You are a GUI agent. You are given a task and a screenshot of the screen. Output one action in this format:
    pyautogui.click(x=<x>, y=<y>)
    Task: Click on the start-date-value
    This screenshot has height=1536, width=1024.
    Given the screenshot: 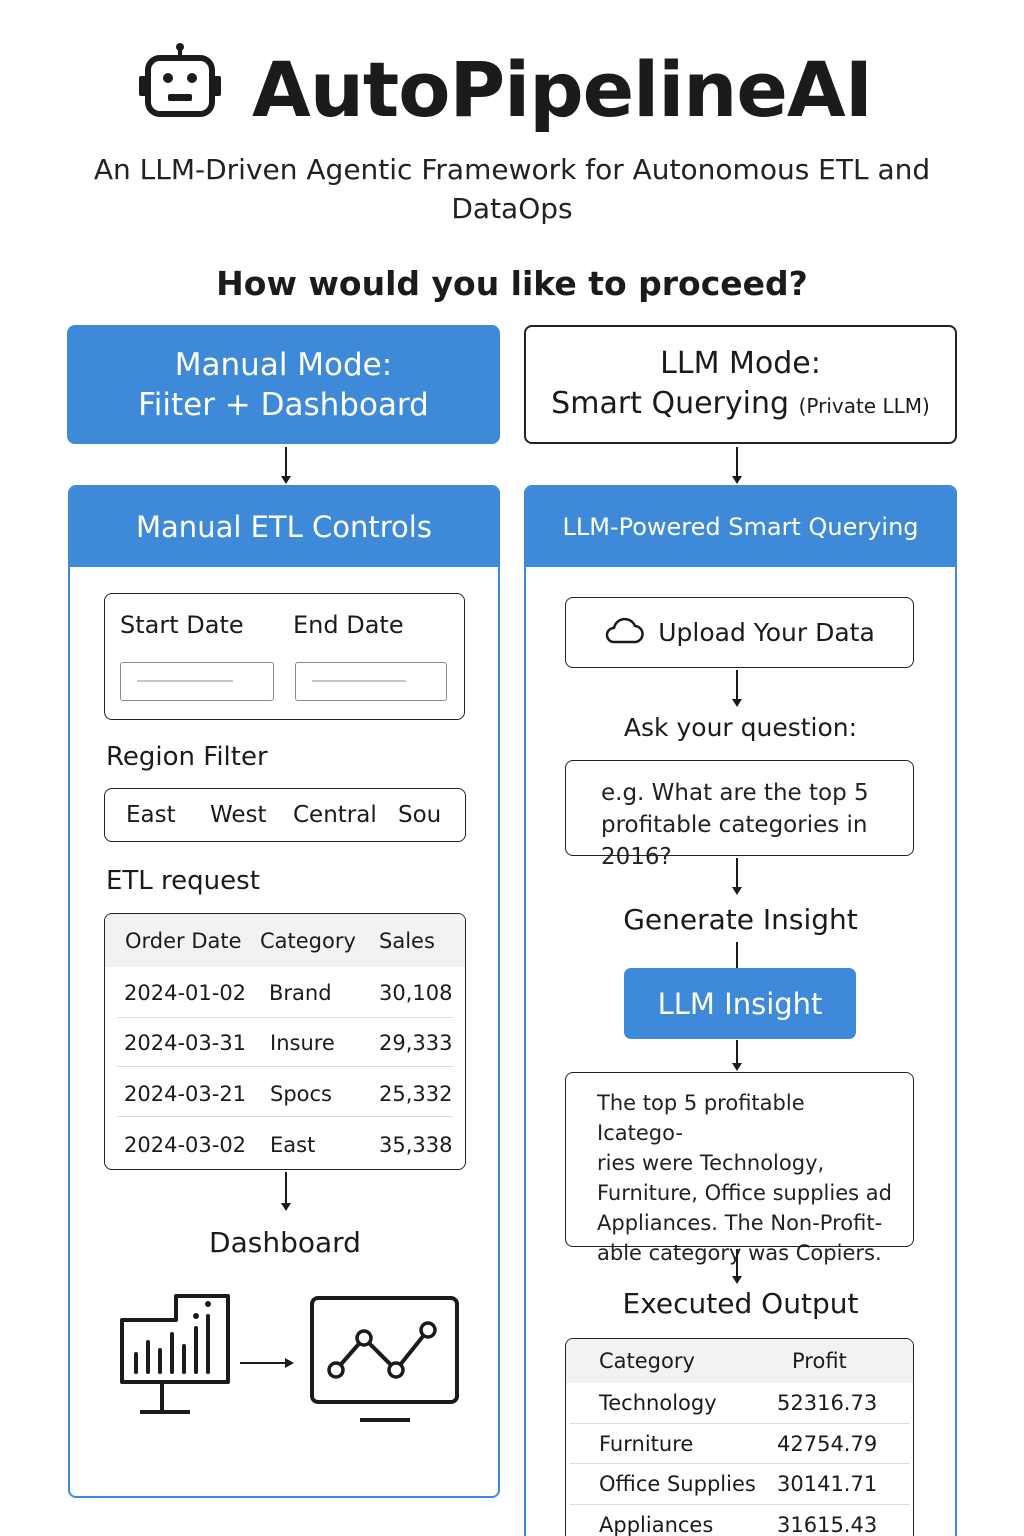 What is the action you would take?
    pyautogui.click(x=185, y=681)
    